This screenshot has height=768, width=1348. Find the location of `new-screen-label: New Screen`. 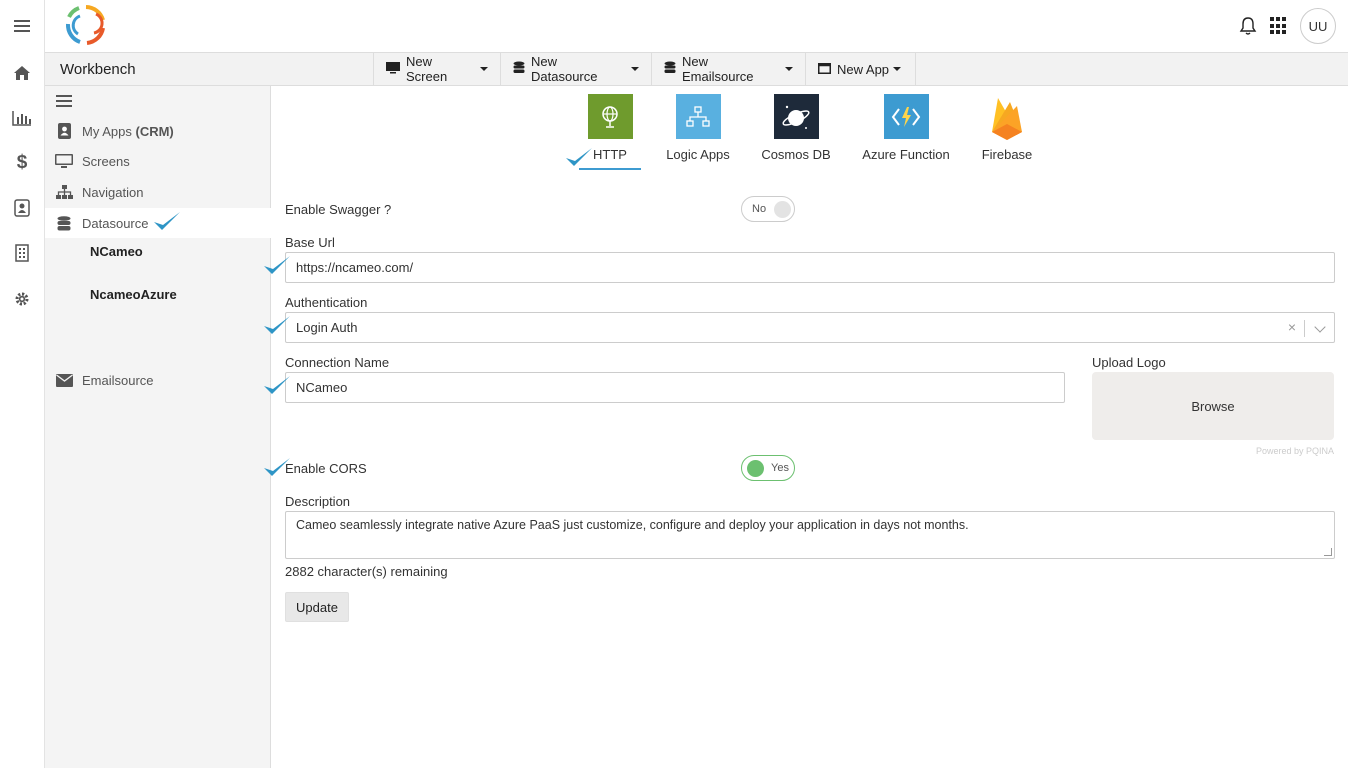

new-screen-label: New Screen is located at coordinates (427, 69).